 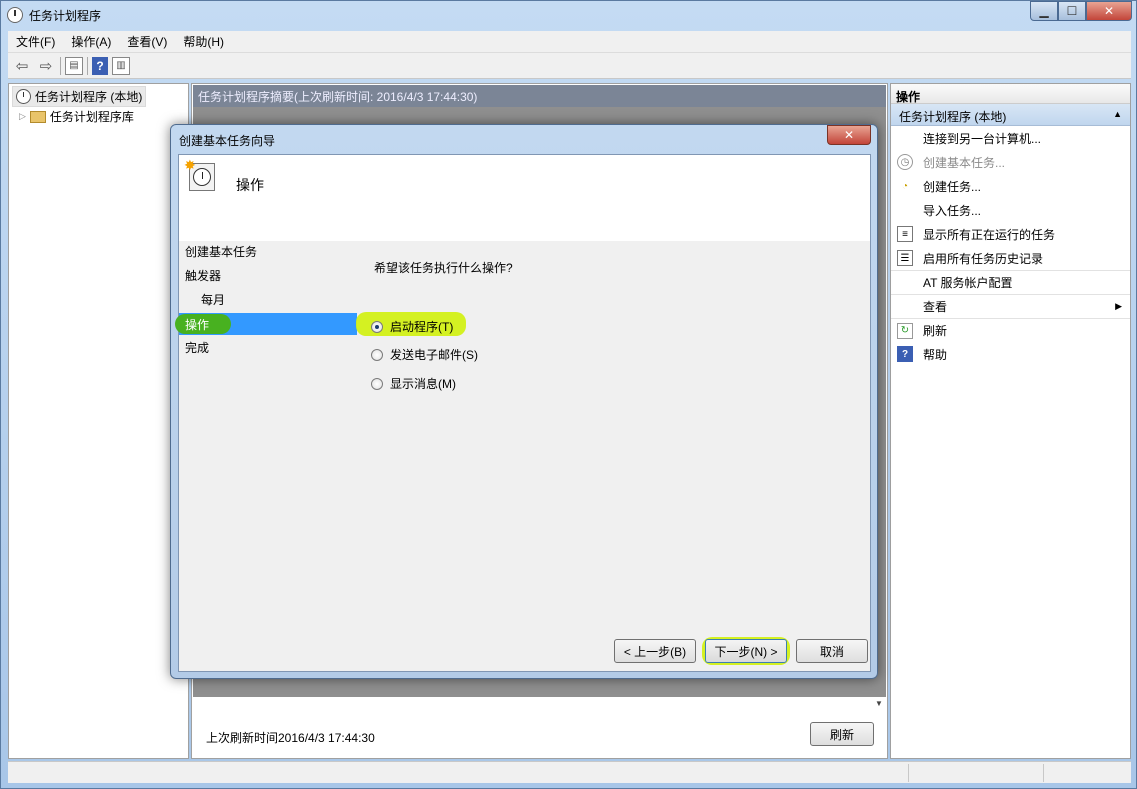 I want to click on last-refresh-text: 上次刷新时间2016/4/3 17:44:30, so click(x=290, y=738).